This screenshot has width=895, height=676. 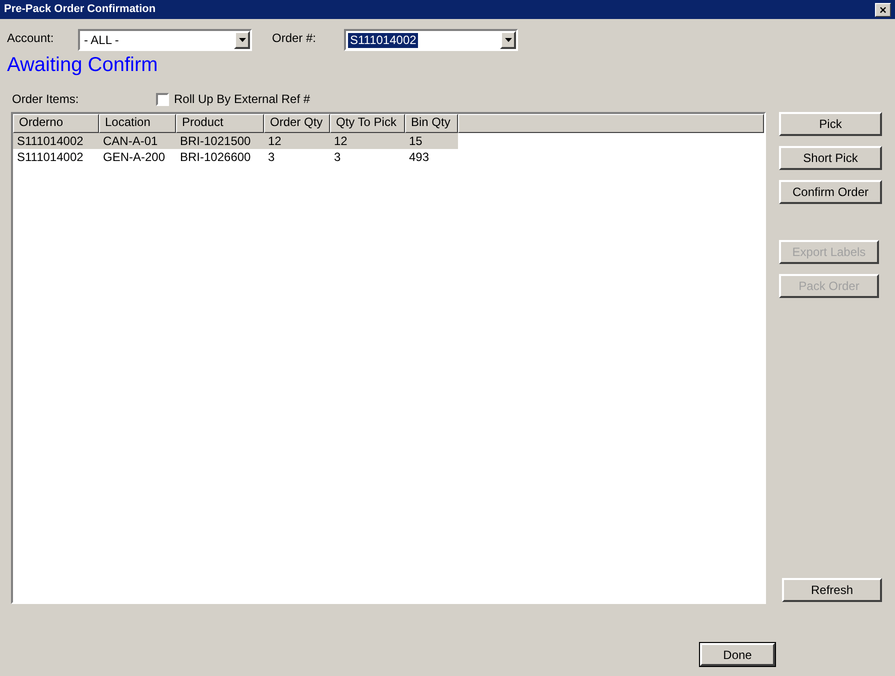 What do you see at coordinates (297, 123) in the screenshot?
I see `column-header: Order Qty` at bounding box center [297, 123].